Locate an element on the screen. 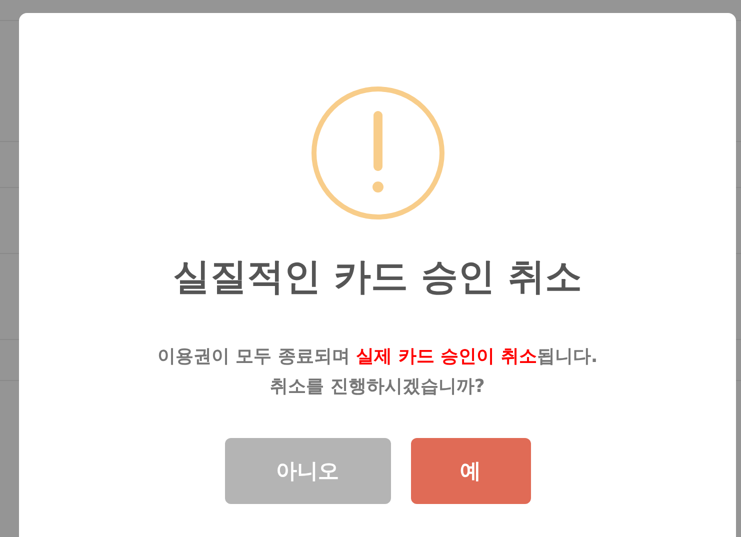 The width and height of the screenshot is (741, 537). yes-button: 예 is located at coordinates (470, 471).